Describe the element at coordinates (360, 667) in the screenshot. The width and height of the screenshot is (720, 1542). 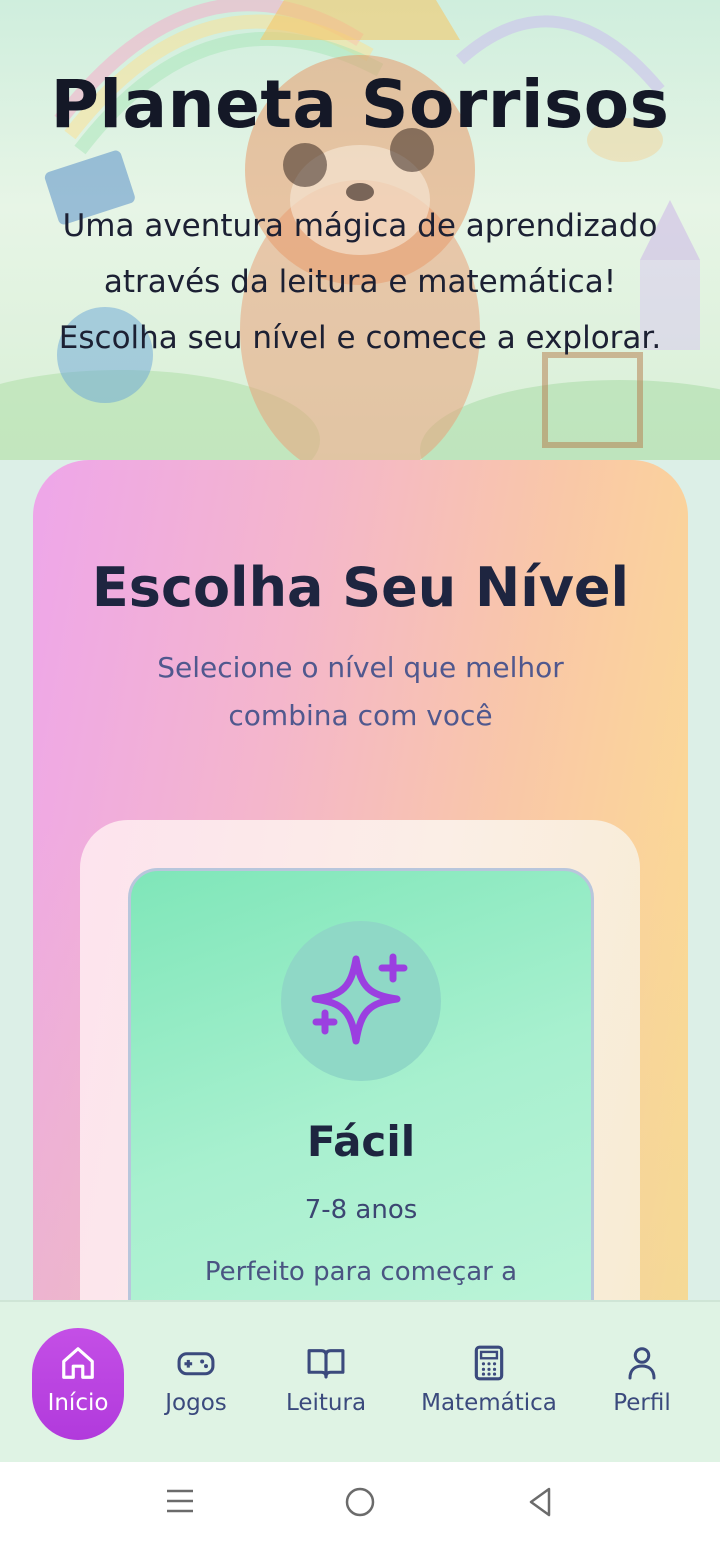
I see `section-subtitle-line: Selecione o nível que melhor` at that location.